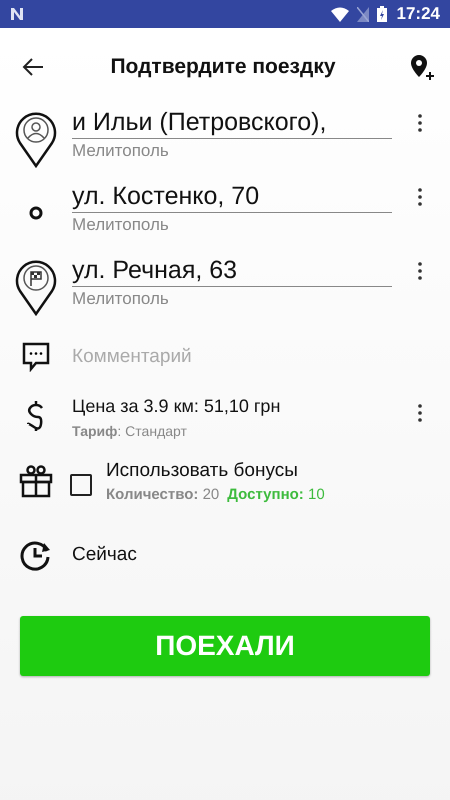  Describe the element at coordinates (163, 494) in the screenshot. I see `bonus-count: Количество: 20` at that location.